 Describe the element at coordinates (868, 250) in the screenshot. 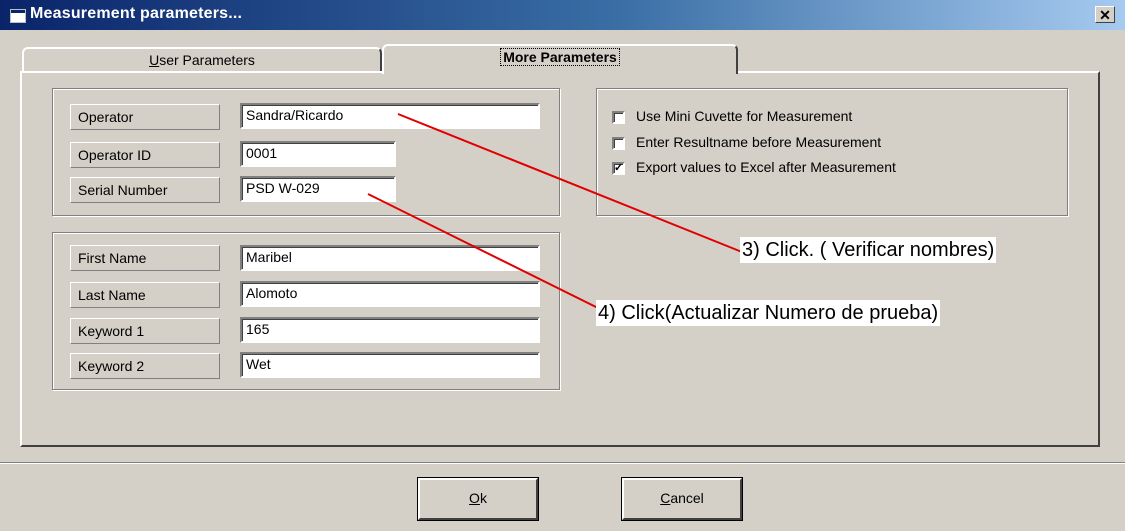

I see `annotation-note-3: 3) Click. ( Verificar nombres)` at that location.